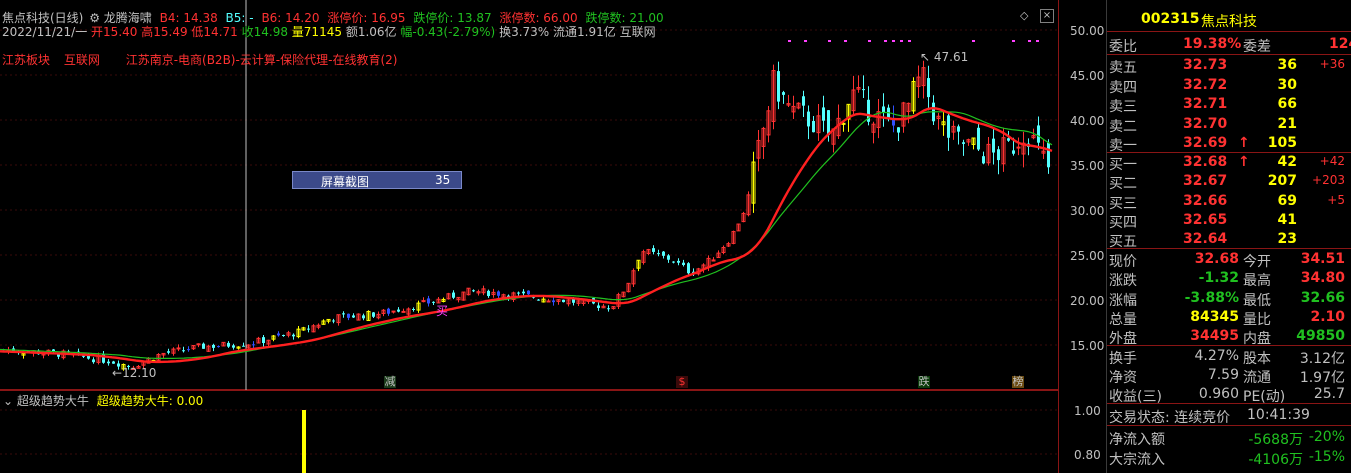 This screenshot has width=1351, height=473. What do you see at coordinates (1018, 382) in the screenshot?
I see `date-tag-4: 榜` at bounding box center [1018, 382].